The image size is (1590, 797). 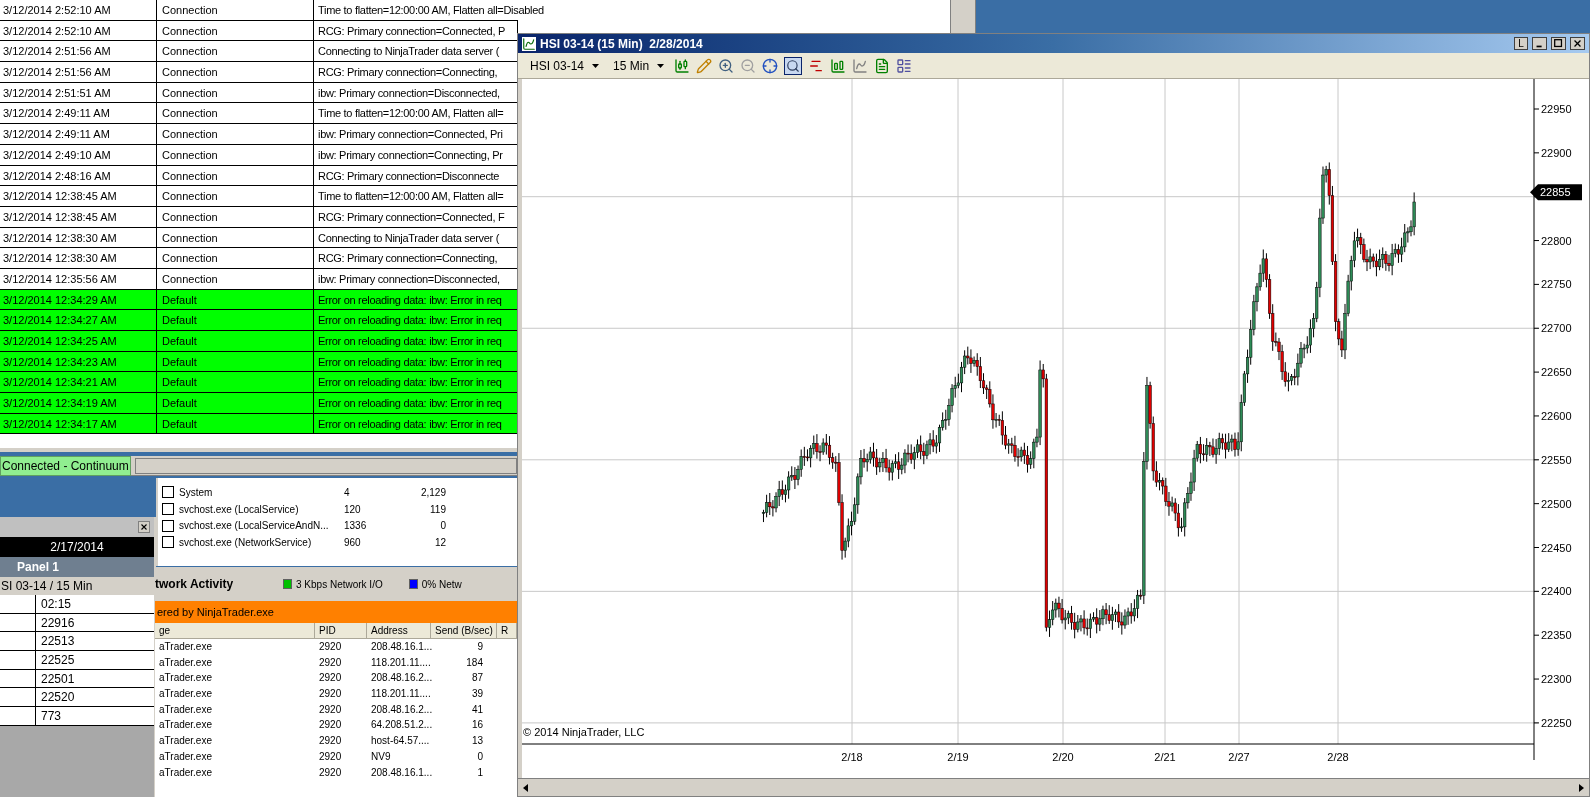 What do you see at coordinates (838, 65) in the screenshot?
I see `column-chart-icon` at bounding box center [838, 65].